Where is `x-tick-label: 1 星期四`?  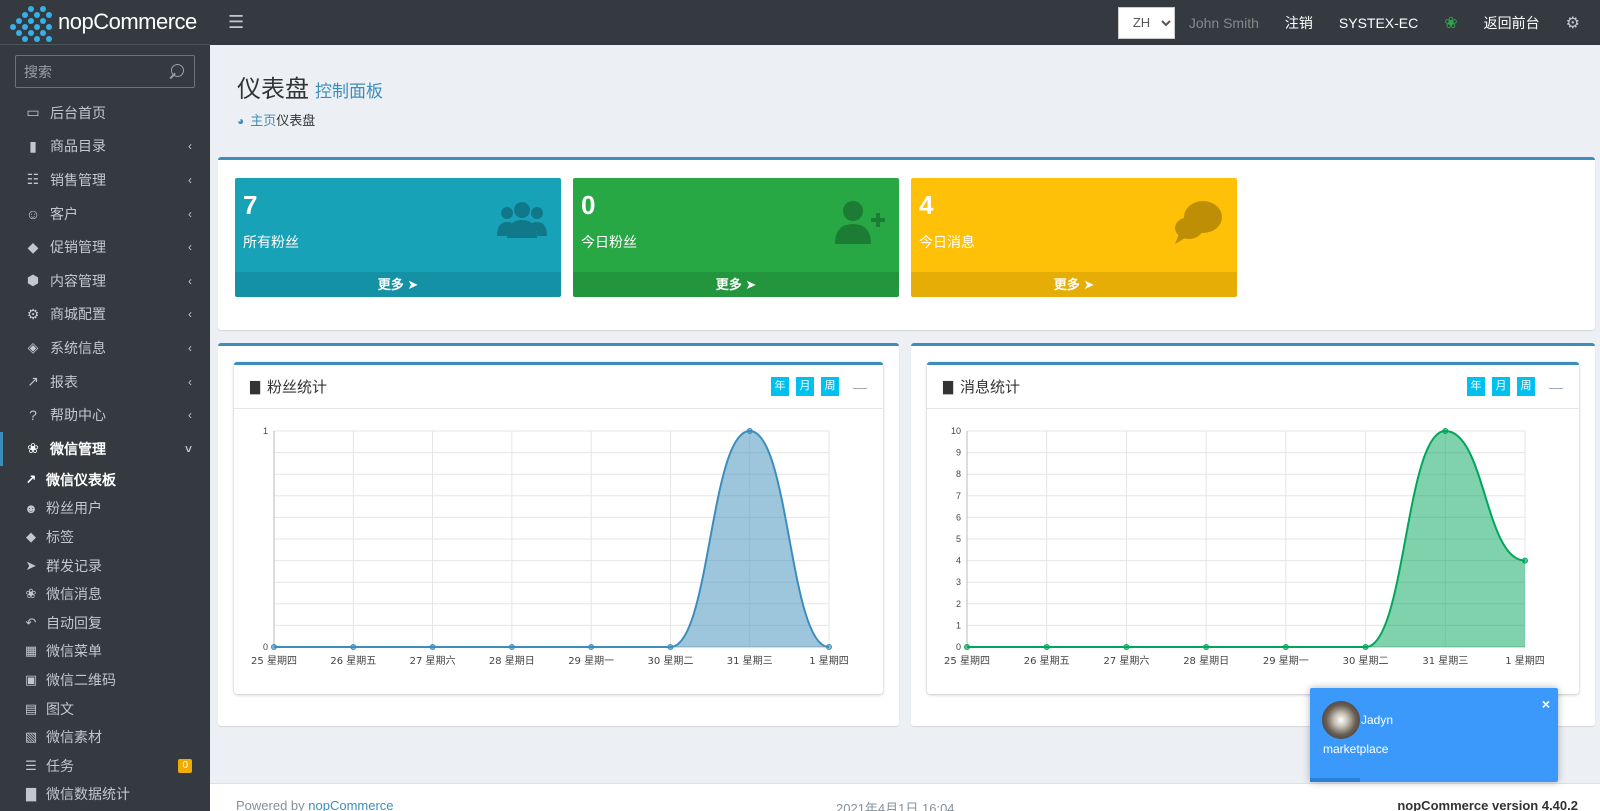
x-tick-label: 1 星期四 is located at coordinates (829, 661).